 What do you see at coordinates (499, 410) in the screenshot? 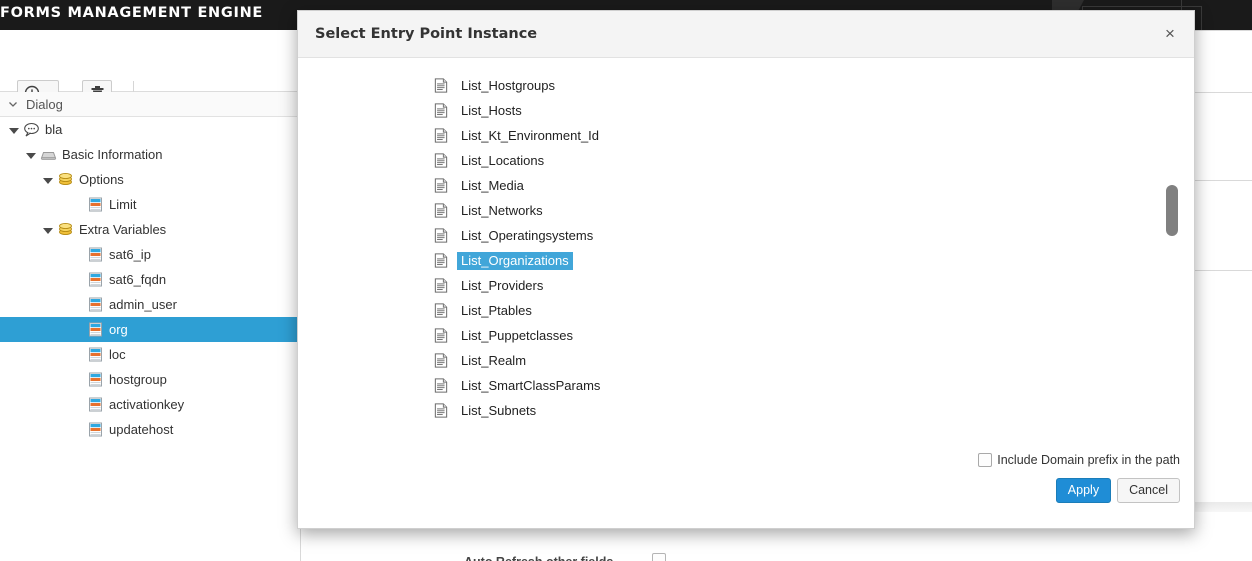
I see `list-item-label: List_Subnets` at bounding box center [499, 410].